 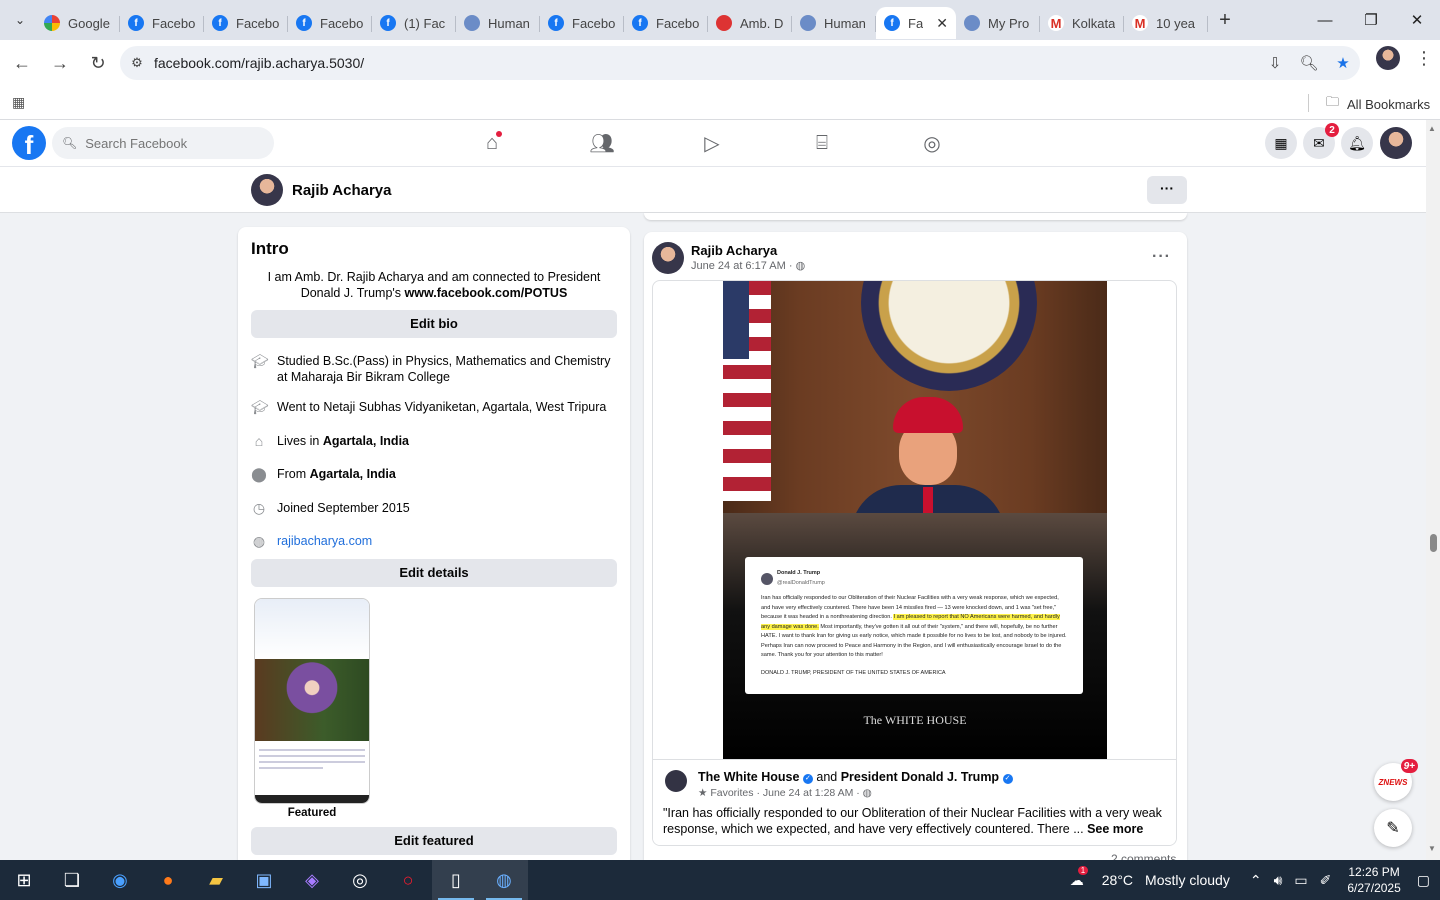 What do you see at coordinates (137, 63) in the screenshot?
I see `site-info-icon: ⚙` at bounding box center [137, 63].